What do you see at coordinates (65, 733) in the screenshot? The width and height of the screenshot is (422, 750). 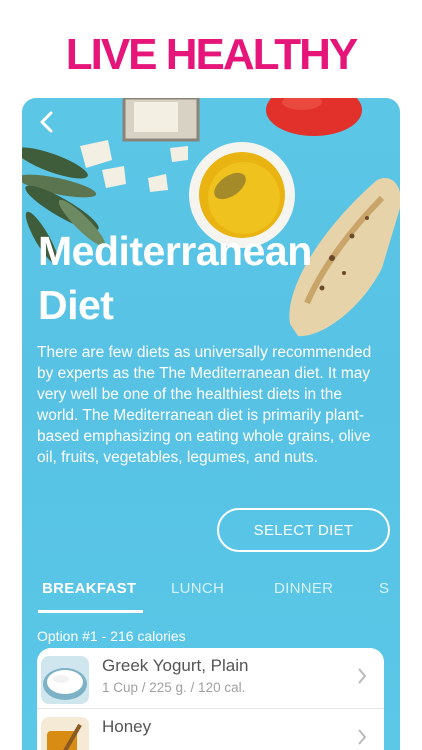 I see `honey-icon` at bounding box center [65, 733].